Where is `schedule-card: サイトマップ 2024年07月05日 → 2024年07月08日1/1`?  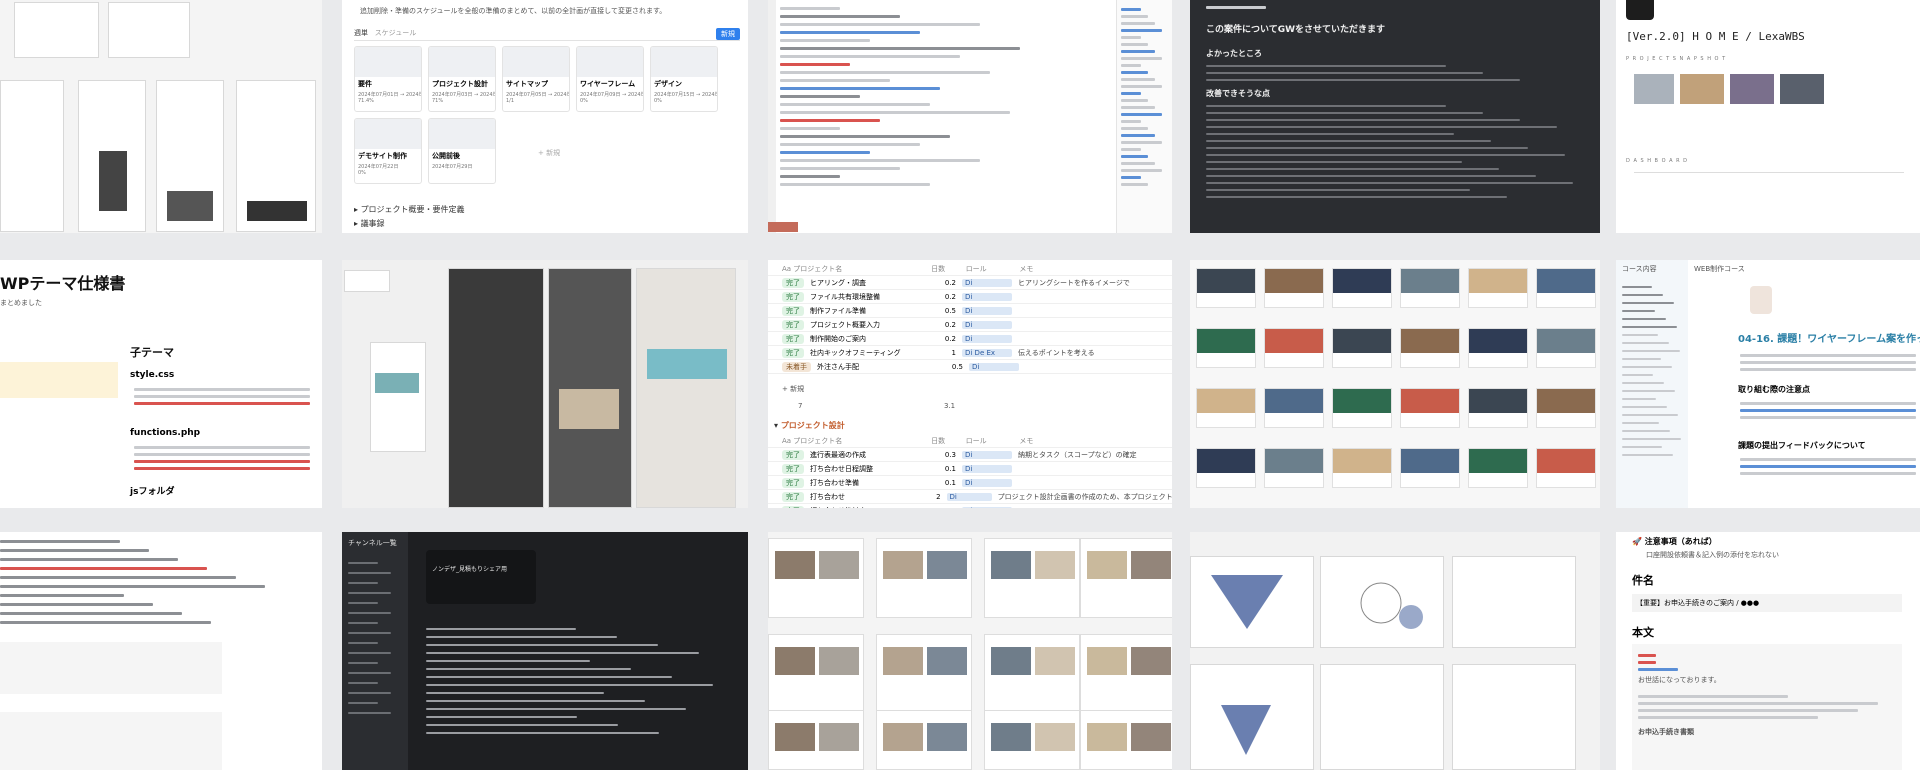
schedule-card: サイトマップ 2024年07月05日 → 2024年07月08日1/1 is located at coordinates (536, 79).